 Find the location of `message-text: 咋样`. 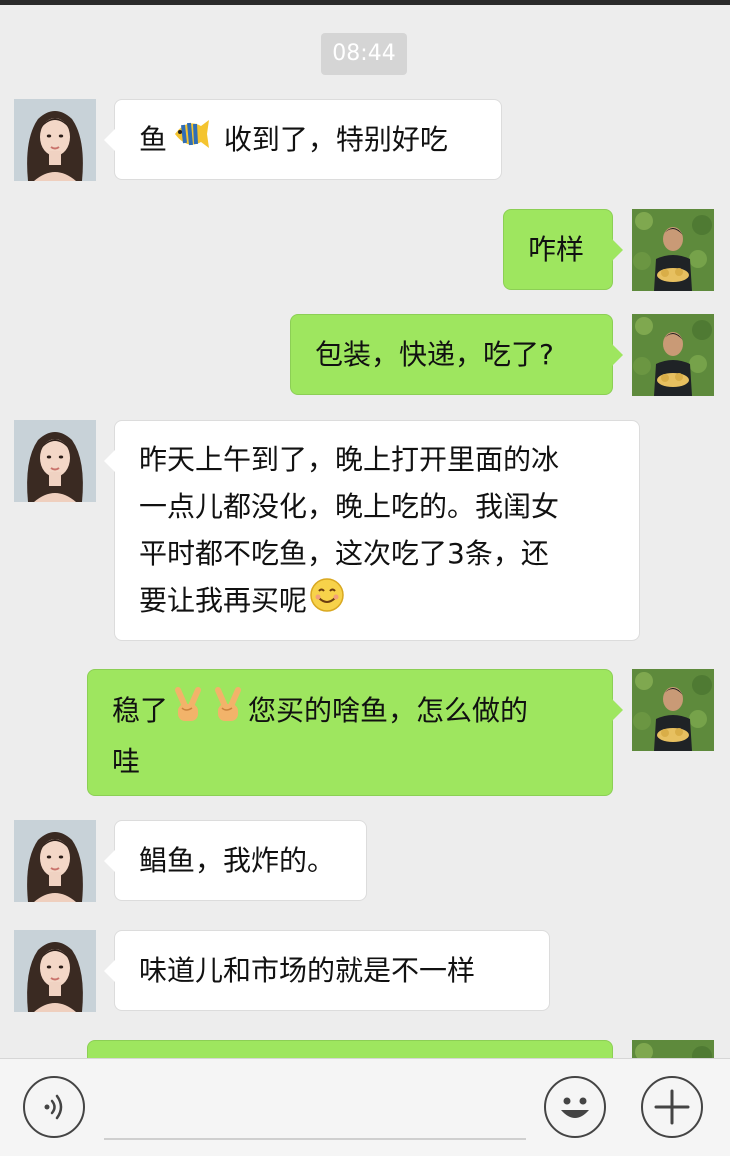

message-text: 咋样 is located at coordinates (556, 249).